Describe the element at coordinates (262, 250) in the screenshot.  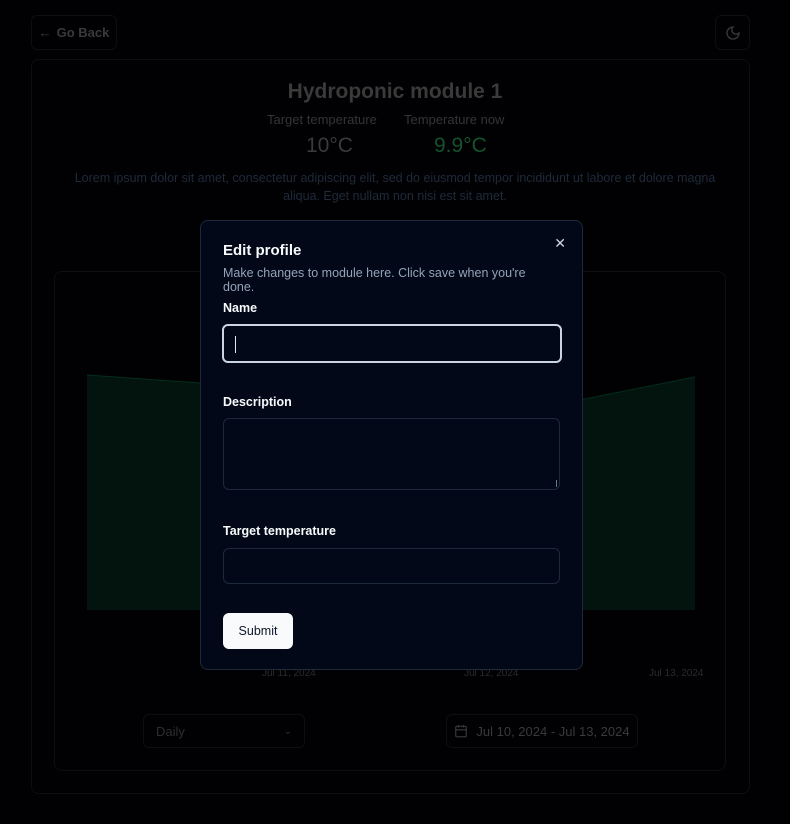
I see `dialog-title: Edit profile` at that location.